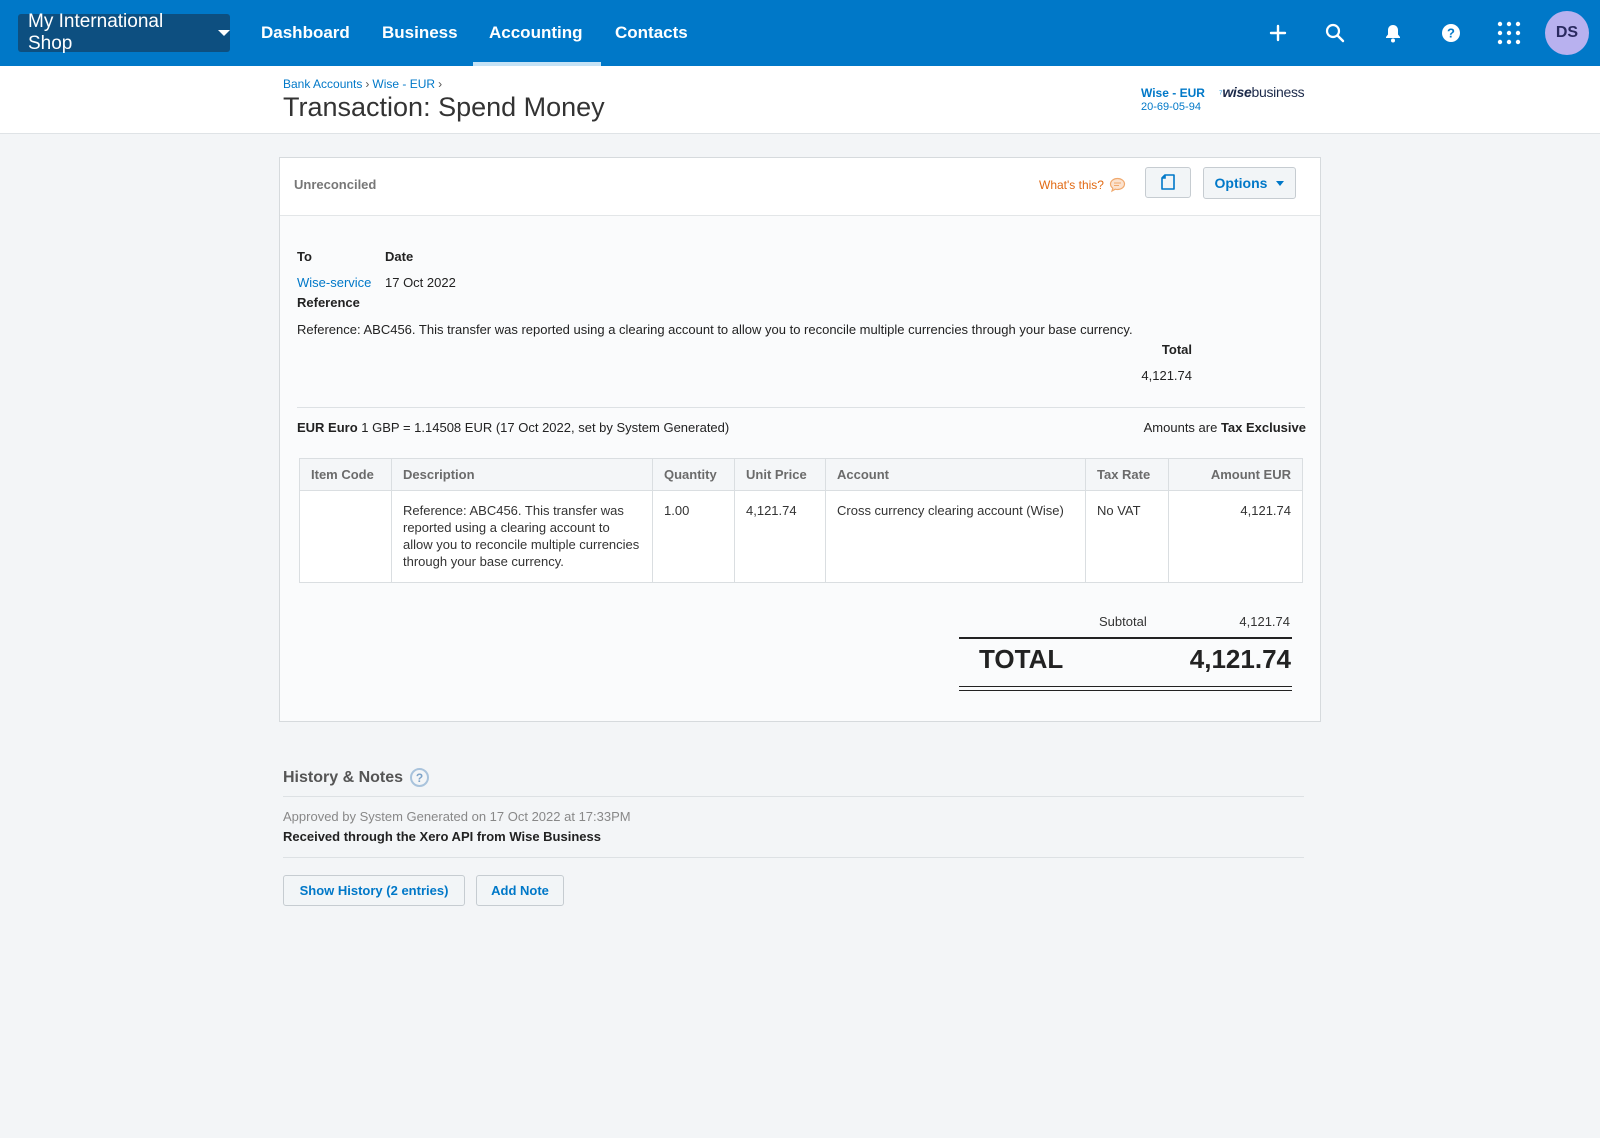 Image resolution: width=1600 pixels, height=1138 pixels. What do you see at coordinates (1393, 33) in the screenshot?
I see `bell-icon` at bounding box center [1393, 33].